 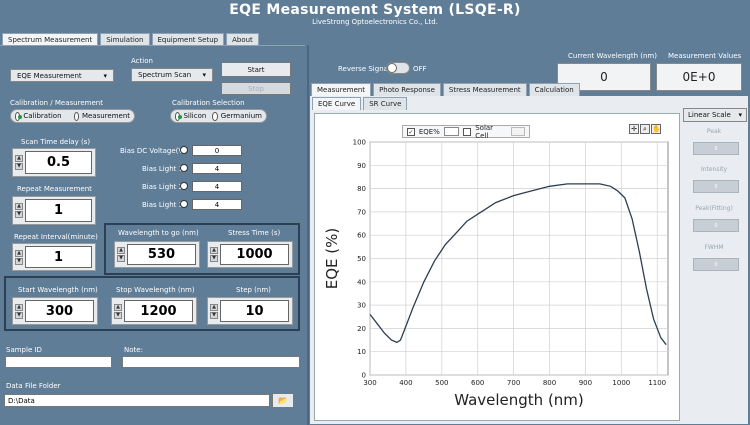 I want to click on peak-button: 0, so click(x=716, y=148).